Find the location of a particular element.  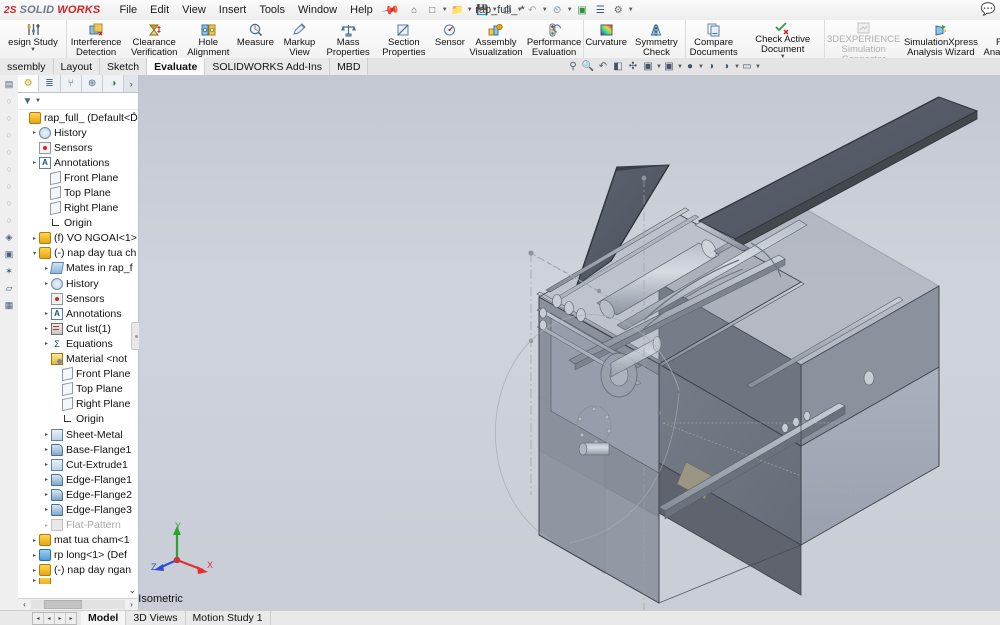

tab-nav-arrows: ◂ ◂ ▸ ▸ is located at coordinates (54, 618).